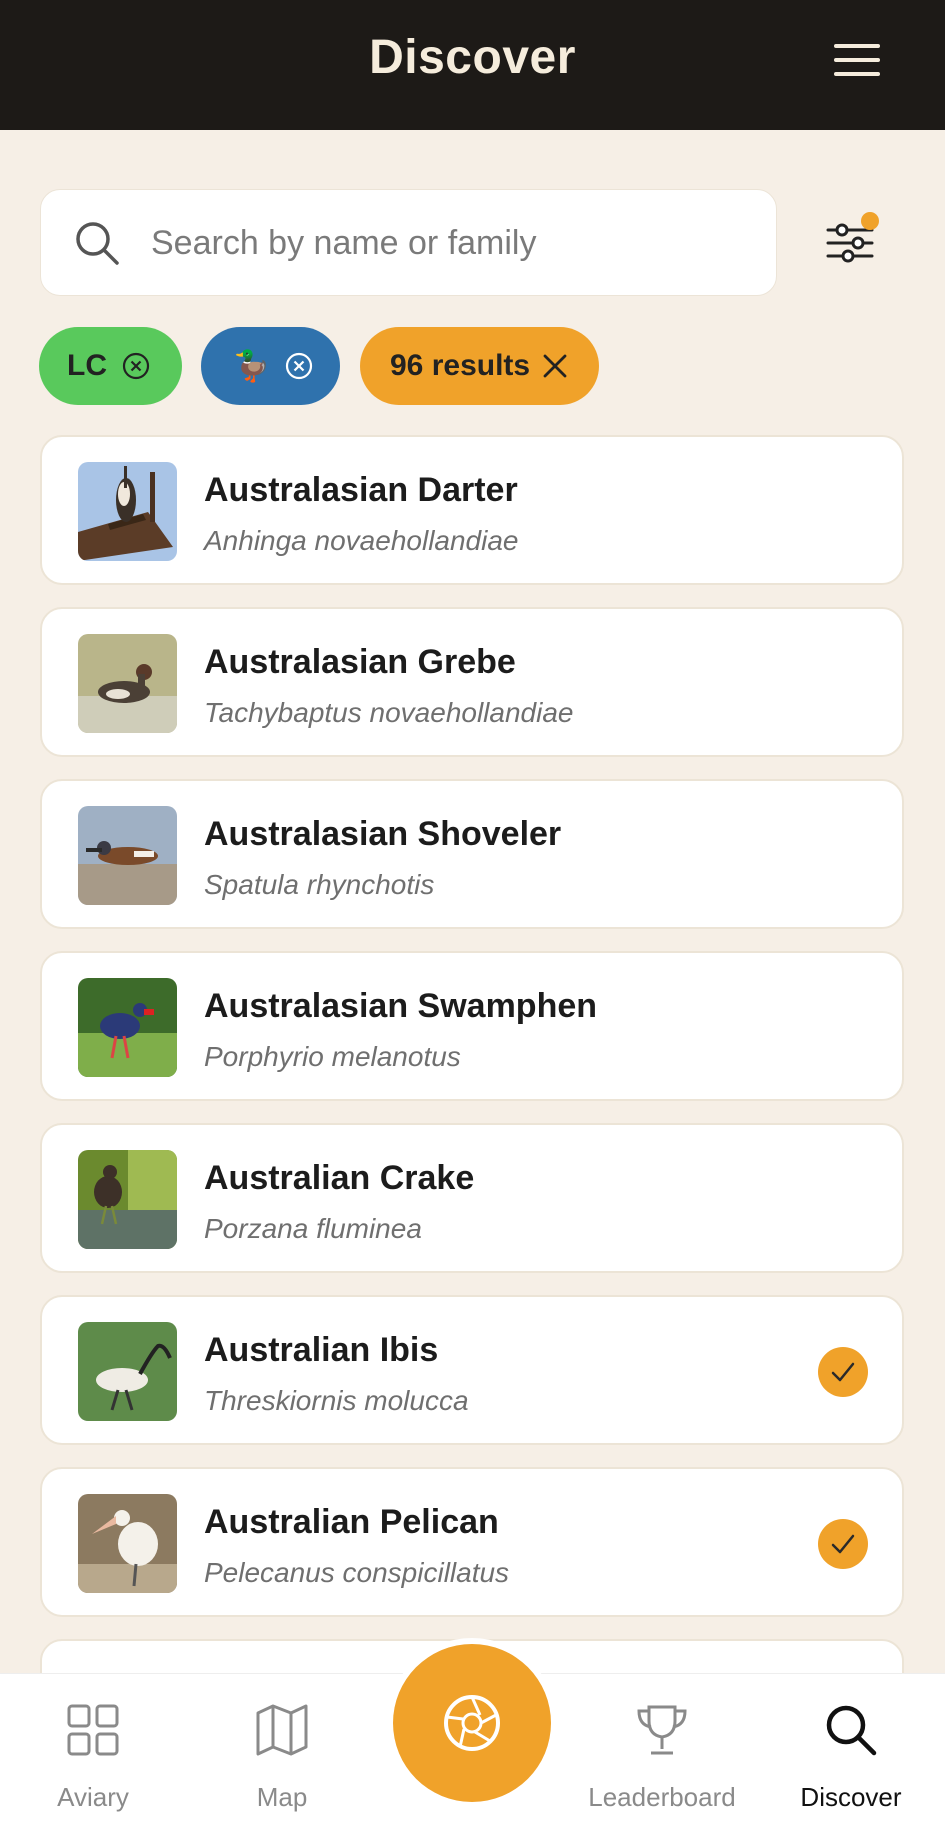 Image resolution: width=945 pixels, height=1833 pixels. I want to click on nav-leaderboard: Leaderboard, so click(662, 1753).